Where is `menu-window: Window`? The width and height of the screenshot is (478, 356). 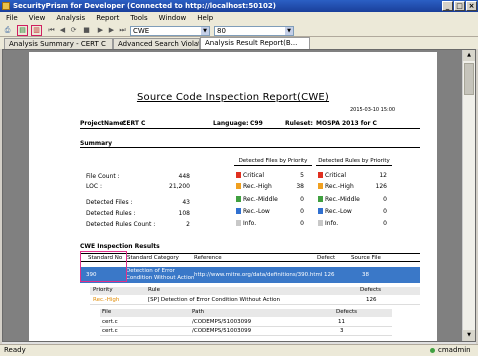 menu-window: Window is located at coordinates (172, 18).